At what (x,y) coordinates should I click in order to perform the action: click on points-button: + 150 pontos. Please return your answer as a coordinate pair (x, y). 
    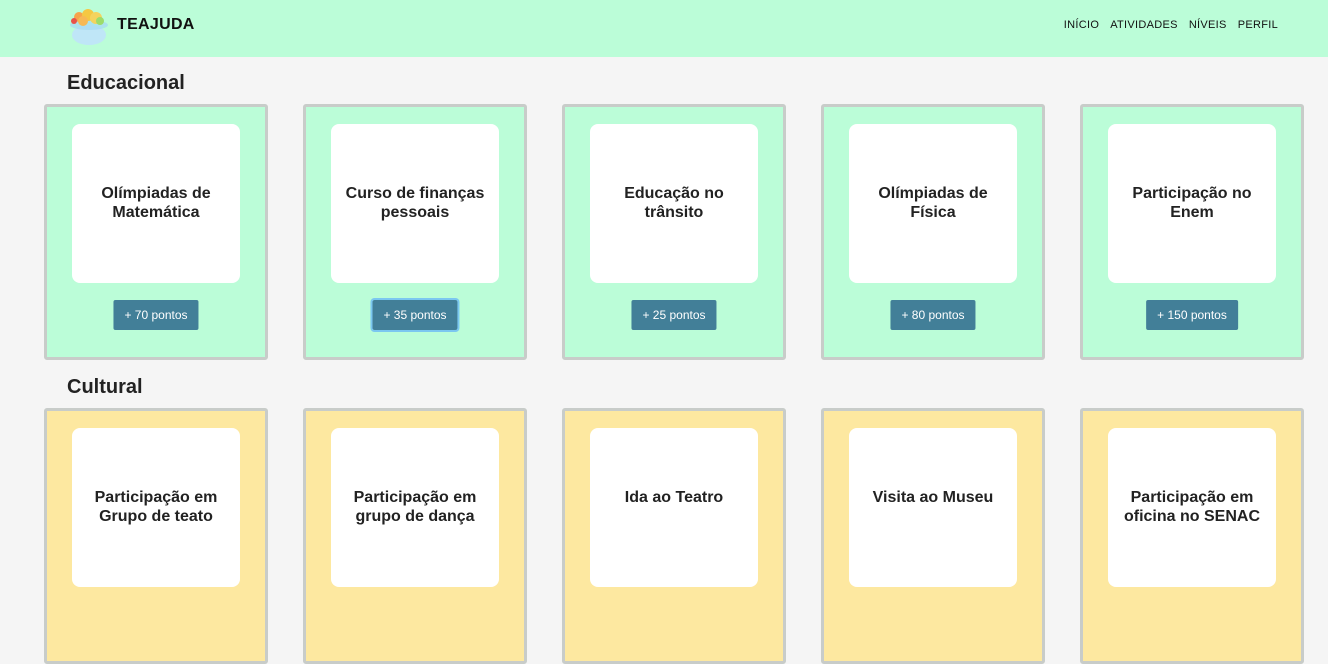
    Looking at the image, I should click on (1192, 315).